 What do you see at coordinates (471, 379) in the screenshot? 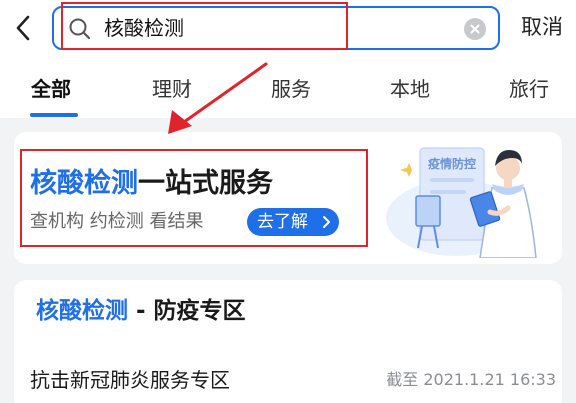
I see `list-item-deadline: 截至 2021.1.21 16:33` at bounding box center [471, 379].